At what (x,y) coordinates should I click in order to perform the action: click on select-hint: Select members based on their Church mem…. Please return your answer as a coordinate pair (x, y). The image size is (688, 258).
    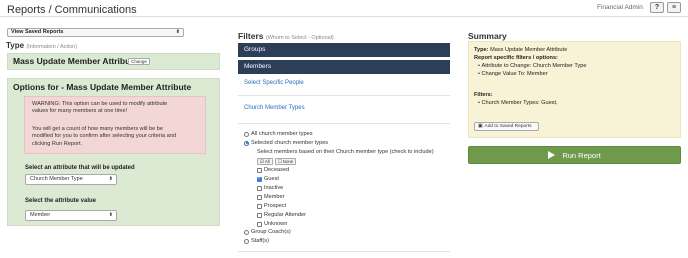
    Looking at the image, I should click on (345, 152).